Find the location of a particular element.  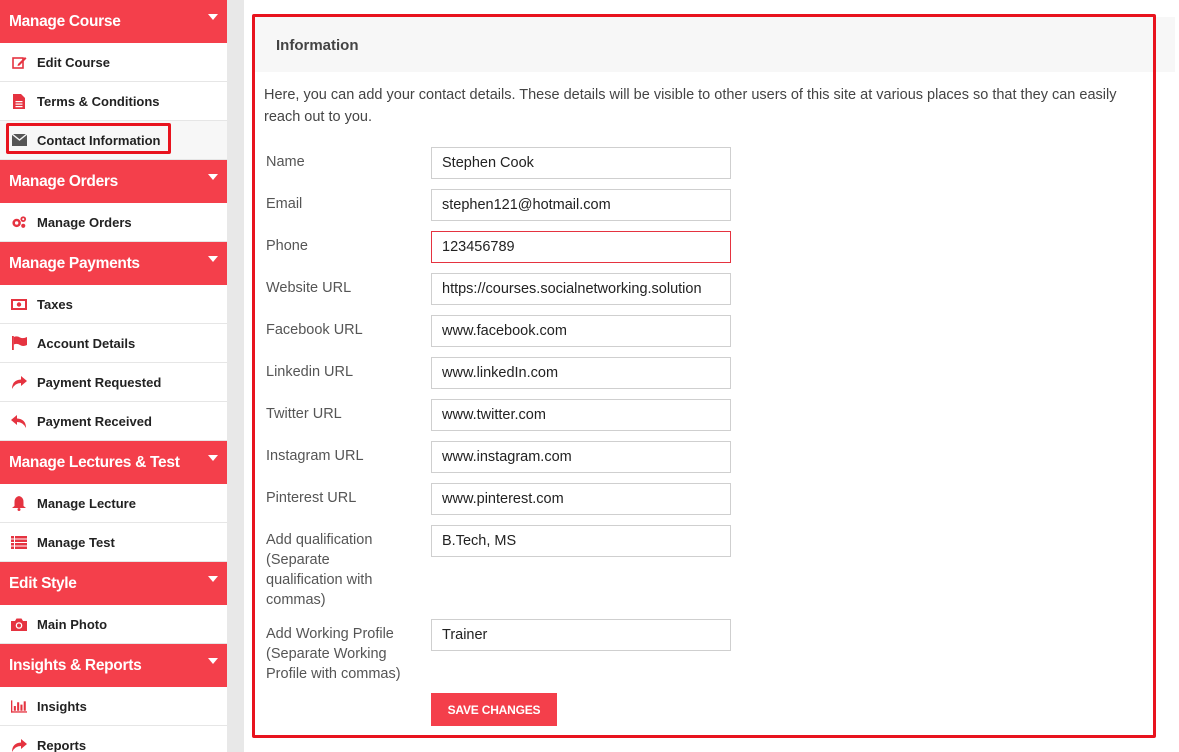

phone-label: Phone is located at coordinates (287, 246).